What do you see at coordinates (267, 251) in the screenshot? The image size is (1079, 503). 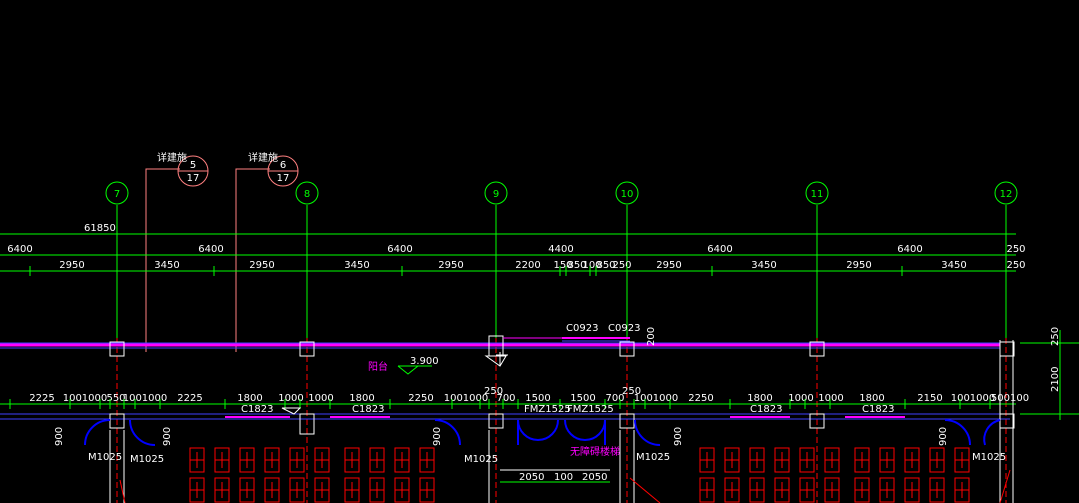 I see `detail-ref-6: 详建施 6 17` at bounding box center [267, 251].